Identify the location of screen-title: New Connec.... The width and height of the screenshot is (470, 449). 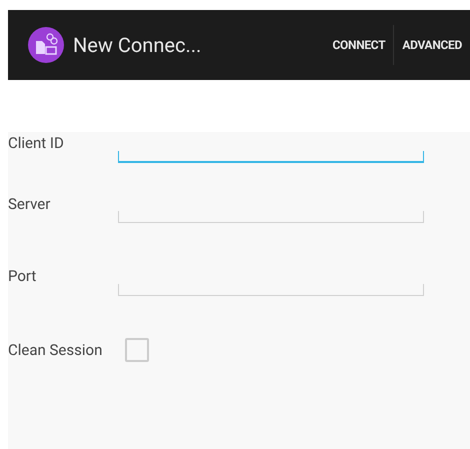
(137, 45).